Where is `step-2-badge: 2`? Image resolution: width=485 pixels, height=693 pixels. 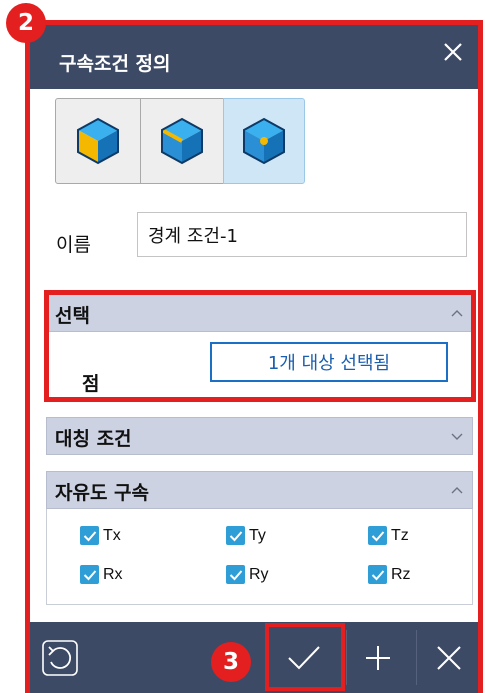 step-2-badge: 2 is located at coordinates (26, 23).